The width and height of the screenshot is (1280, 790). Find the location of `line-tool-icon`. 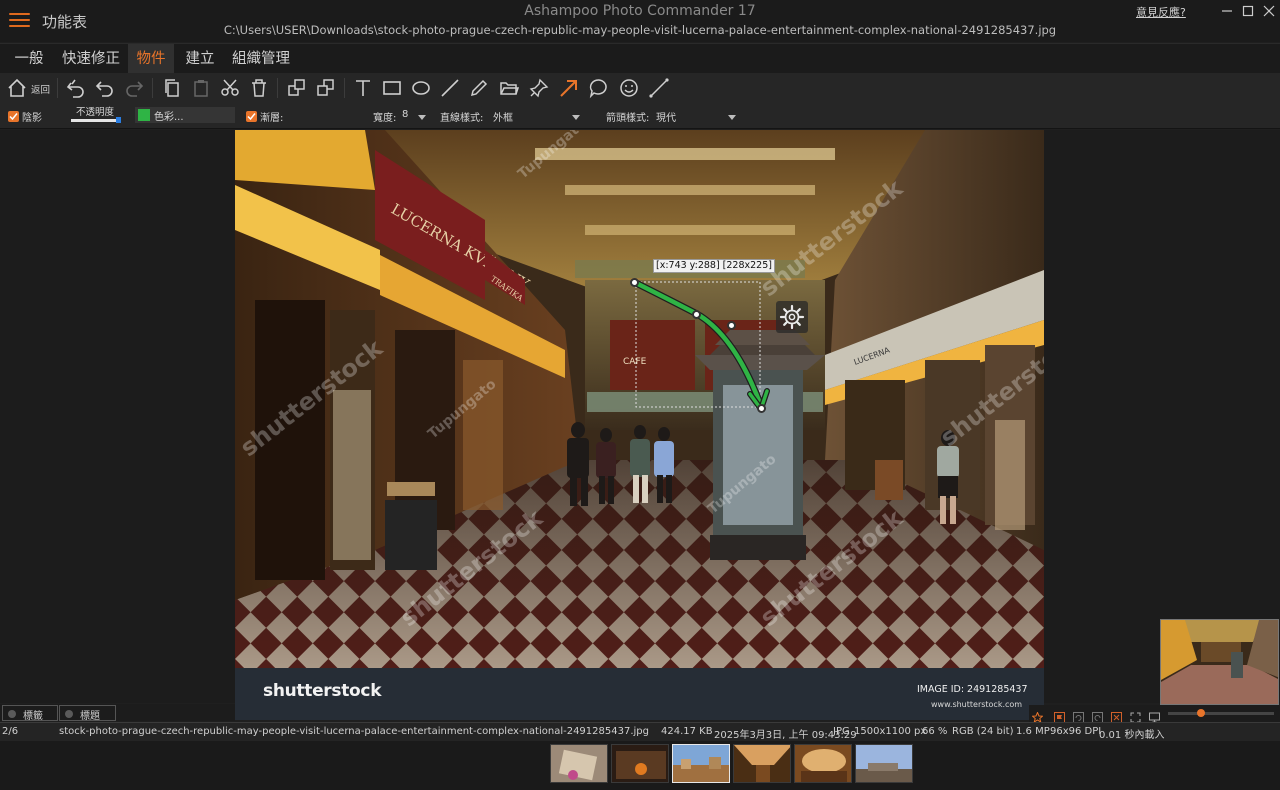

line-tool-icon is located at coordinates (450, 88).